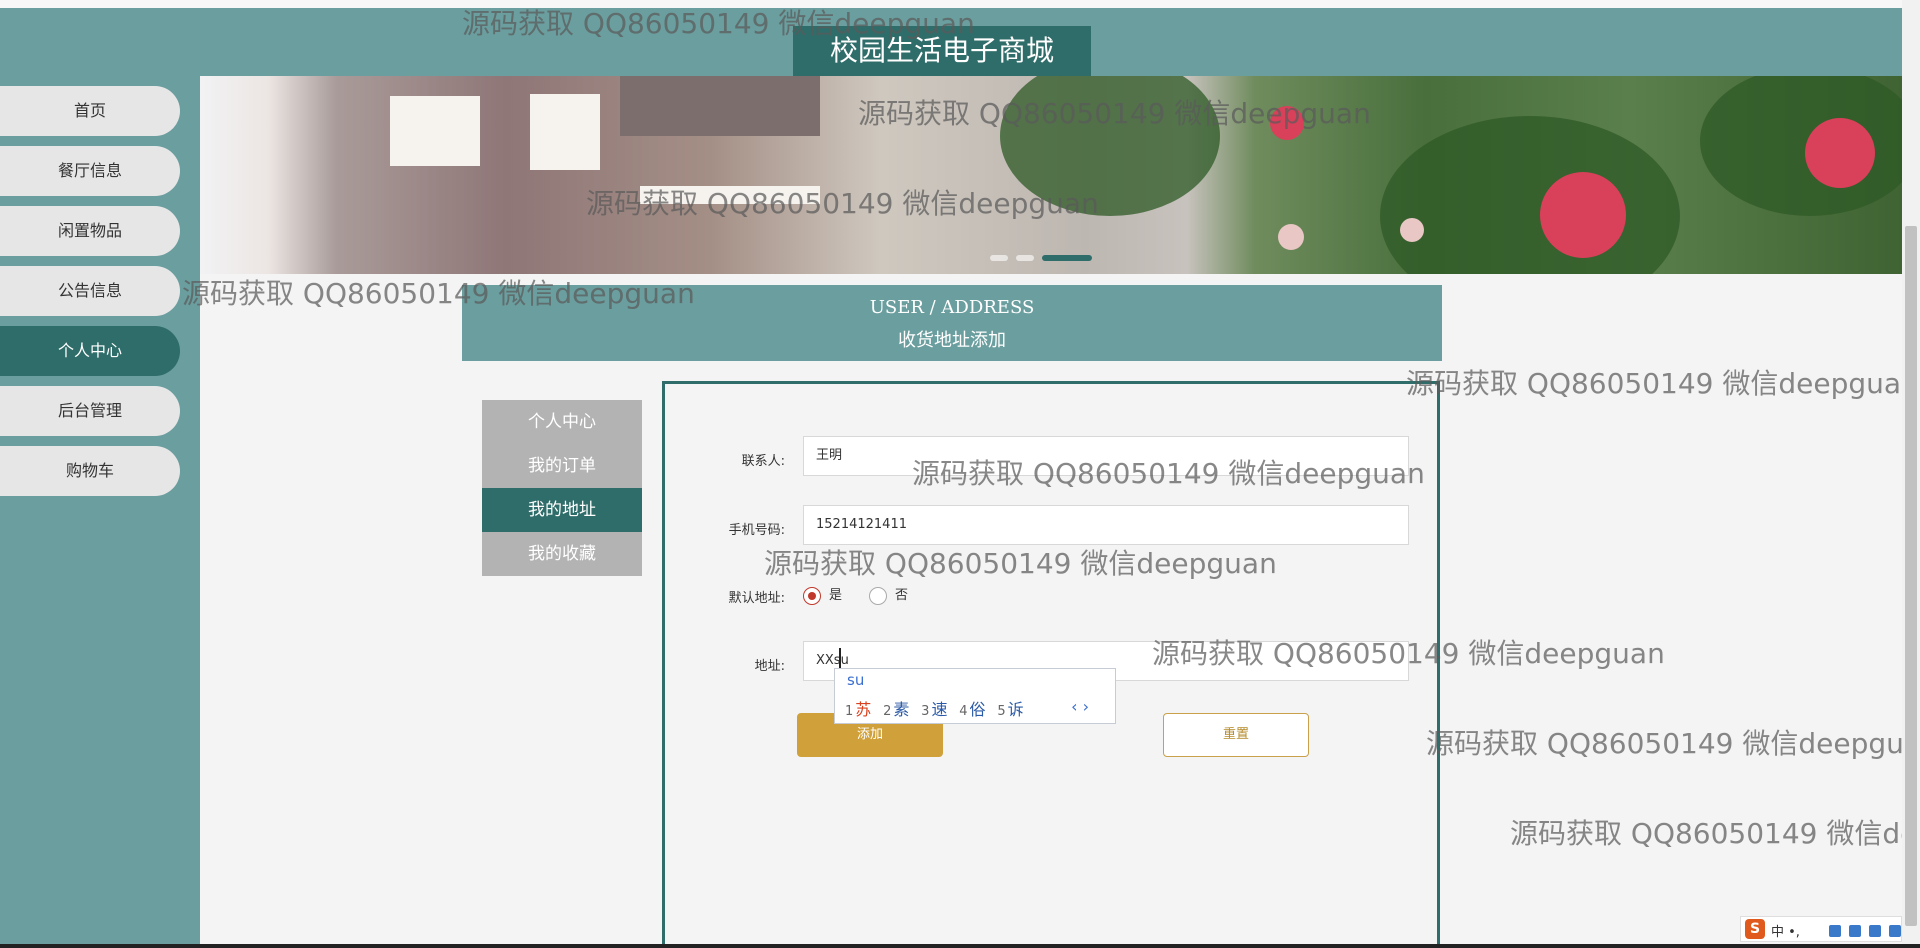  What do you see at coordinates (90, 411) in the screenshot?
I see `sidebar-item-admin: 后台管理` at bounding box center [90, 411].